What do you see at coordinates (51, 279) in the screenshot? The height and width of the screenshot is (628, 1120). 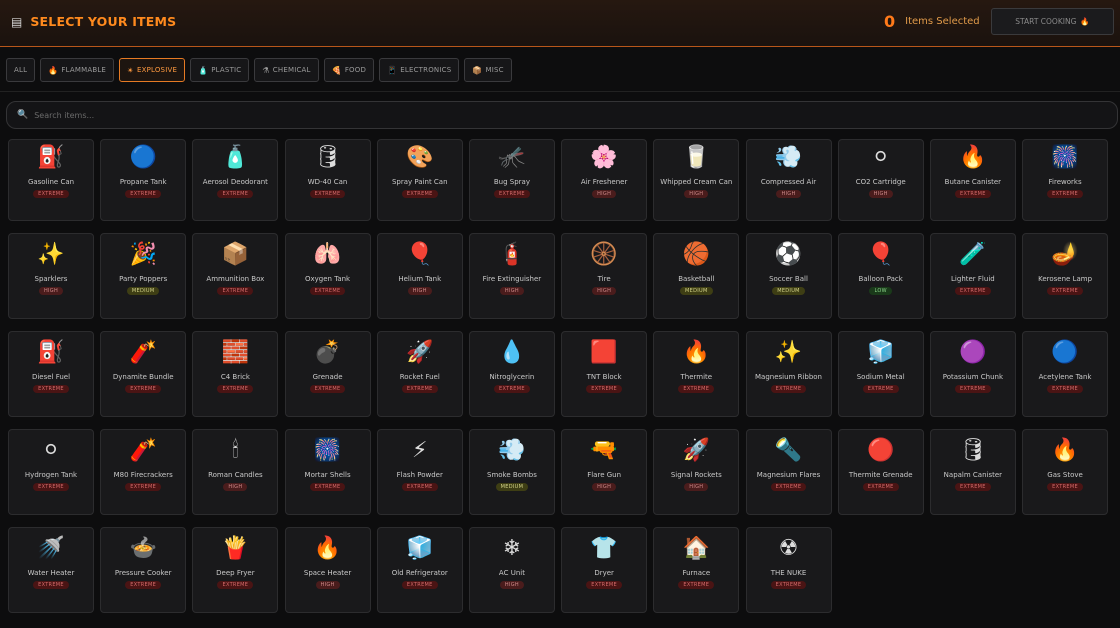 I see `item-name: Sparklers` at bounding box center [51, 279].